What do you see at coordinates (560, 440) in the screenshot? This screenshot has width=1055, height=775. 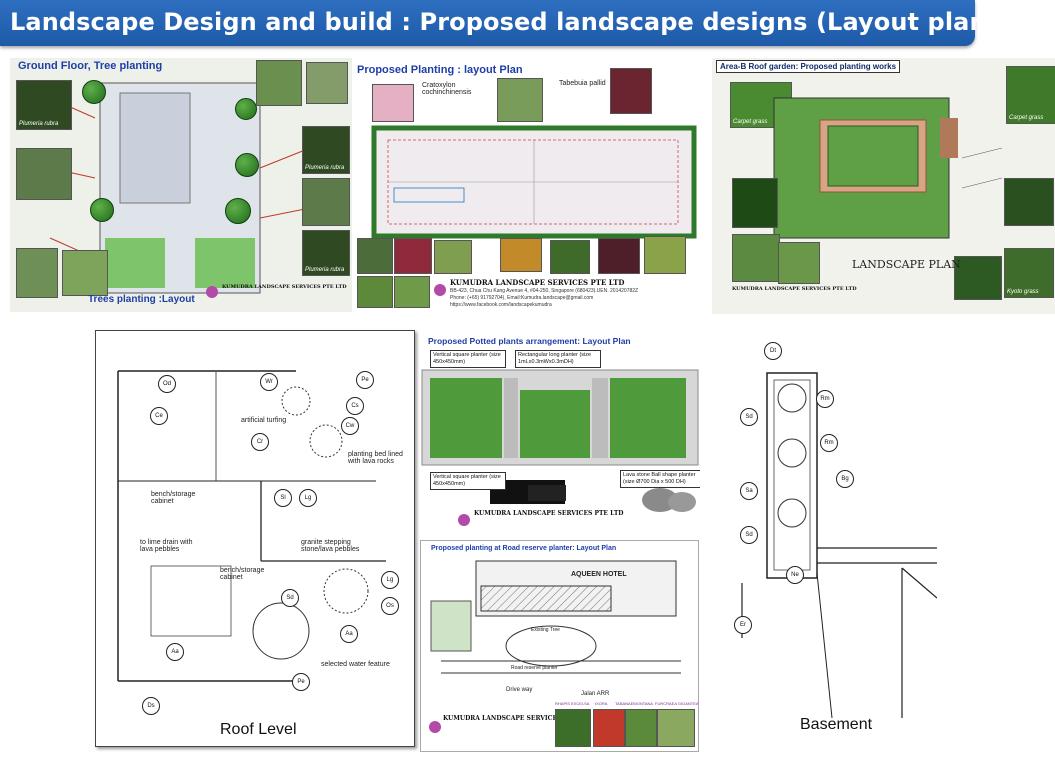 I see `potted-plan` at bounding box center [560, 440].